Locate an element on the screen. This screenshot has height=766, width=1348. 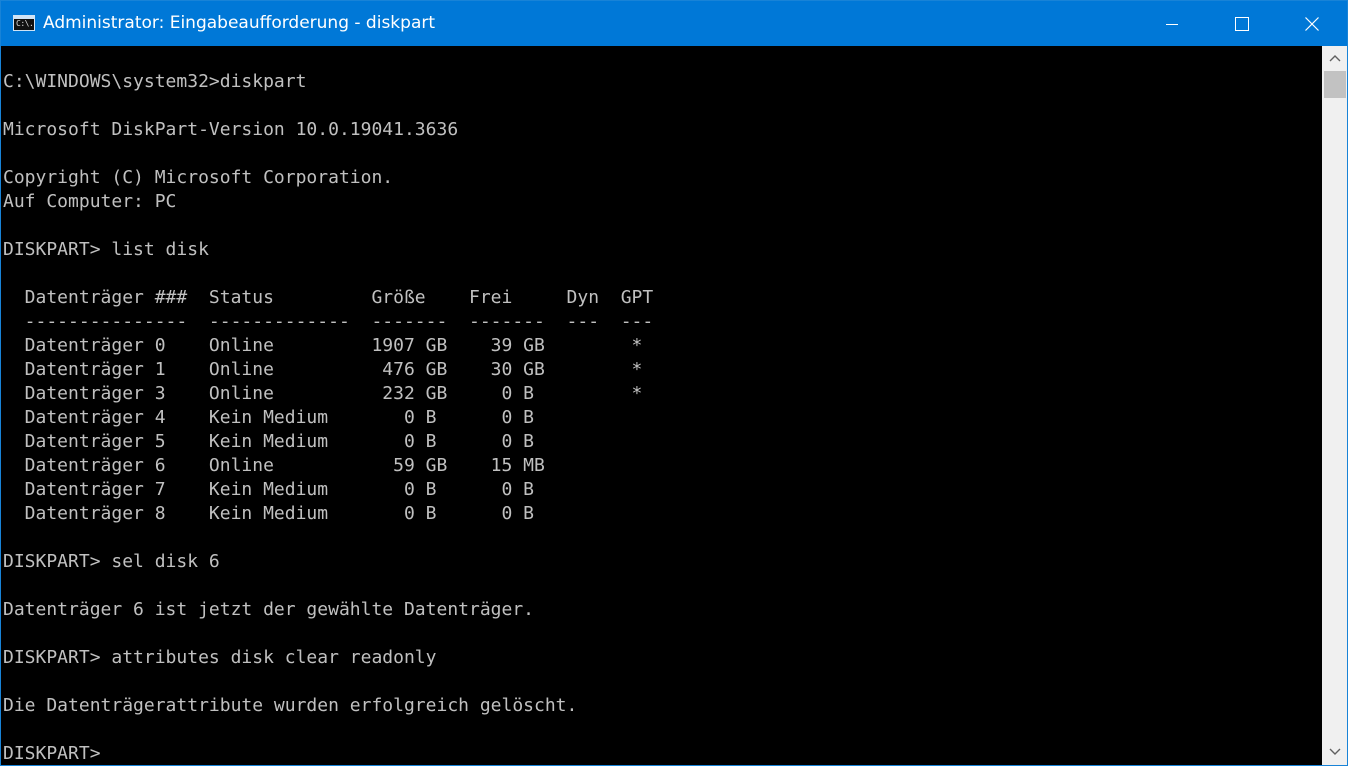
scroll-down-arrow-icon is located at coordinates (1335, 751).